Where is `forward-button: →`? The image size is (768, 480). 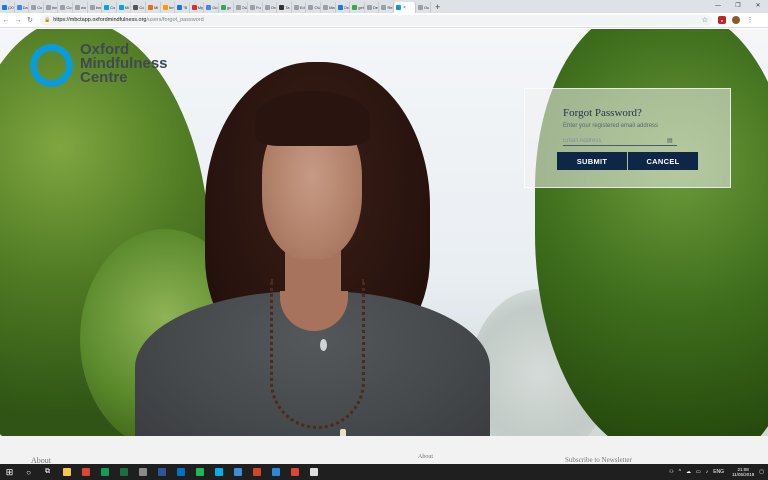
forward-button: → is located at coordinates (18, 20).